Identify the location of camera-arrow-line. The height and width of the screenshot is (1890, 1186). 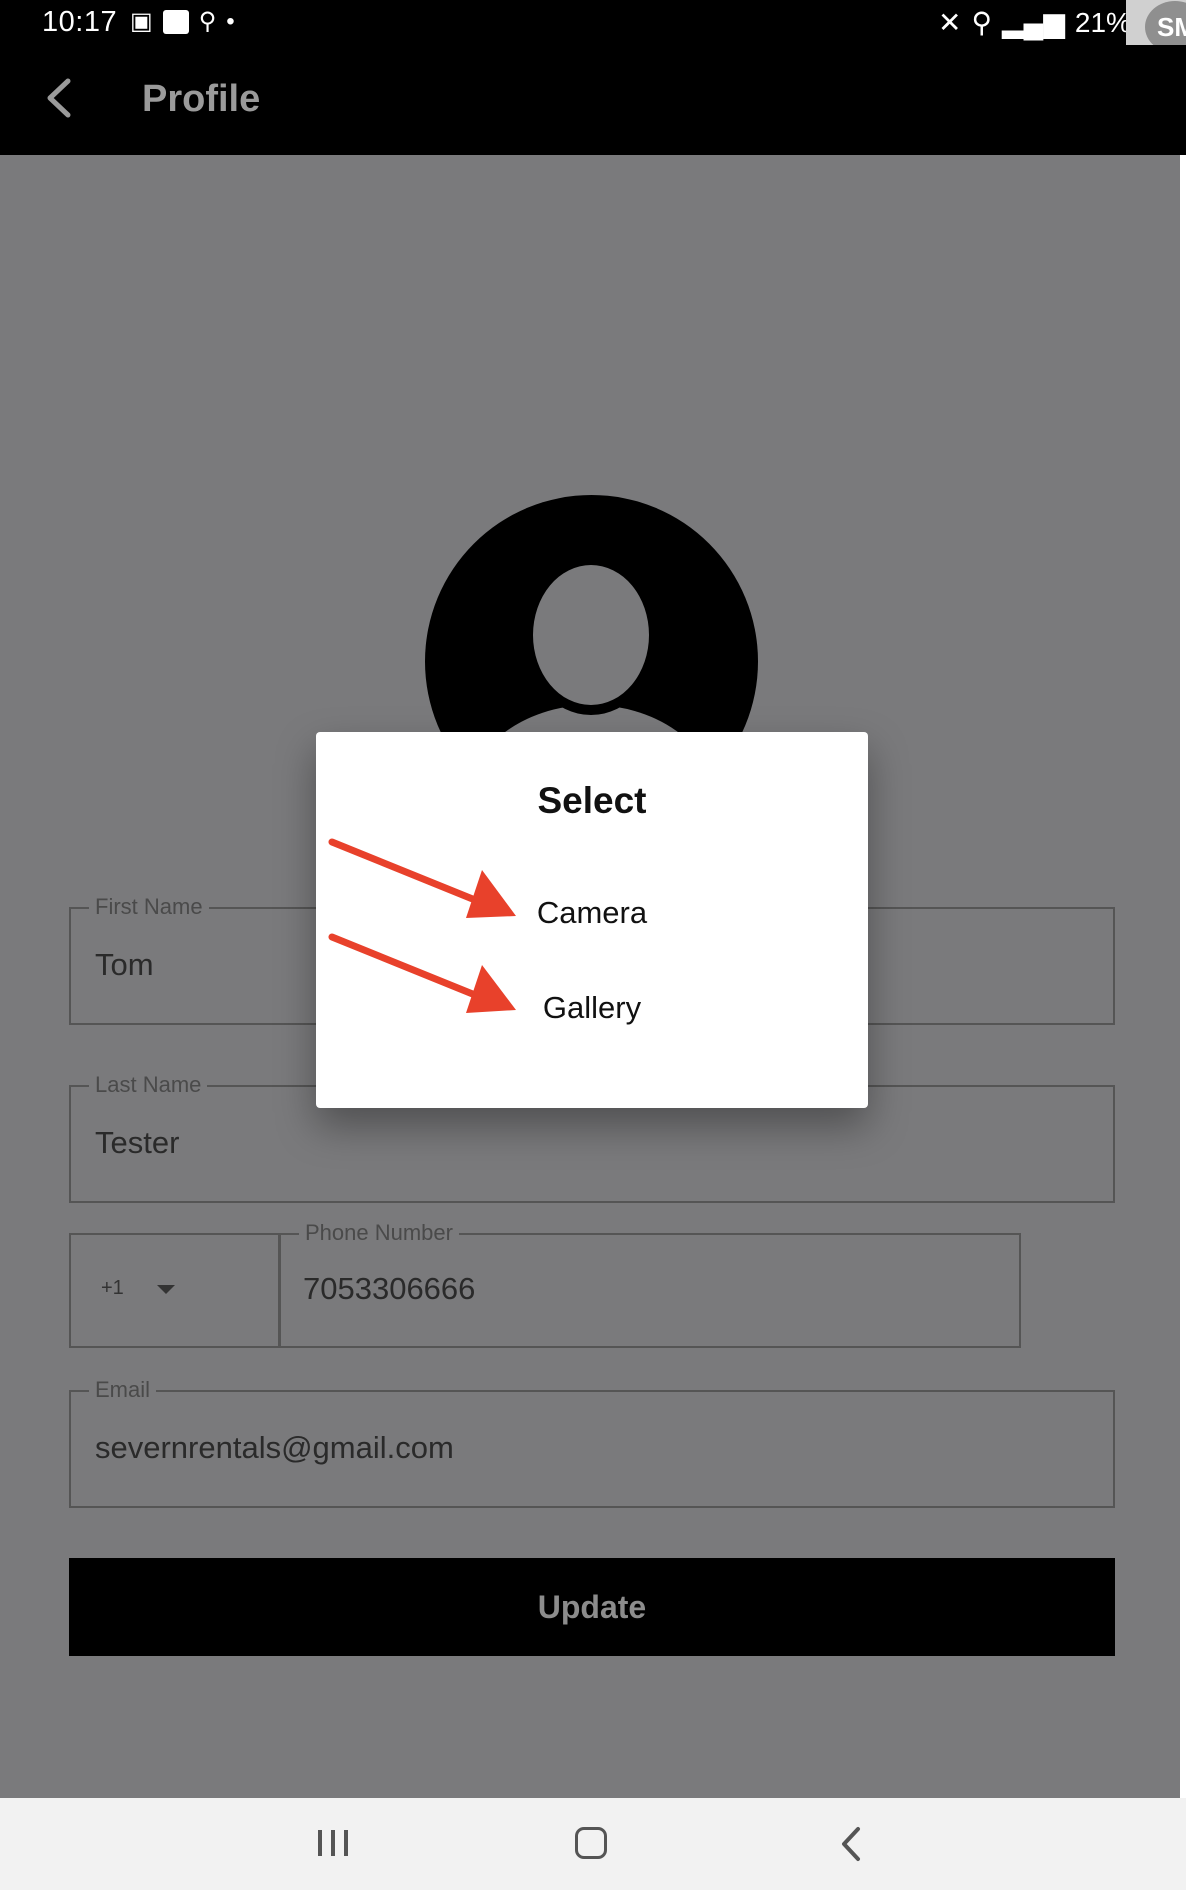
(406, 872).